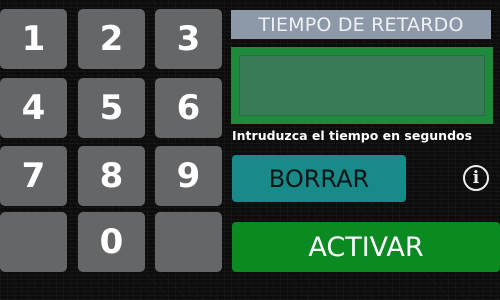 The image size is (500, 300). I want to click on key-8: 8, so click(111, 176).